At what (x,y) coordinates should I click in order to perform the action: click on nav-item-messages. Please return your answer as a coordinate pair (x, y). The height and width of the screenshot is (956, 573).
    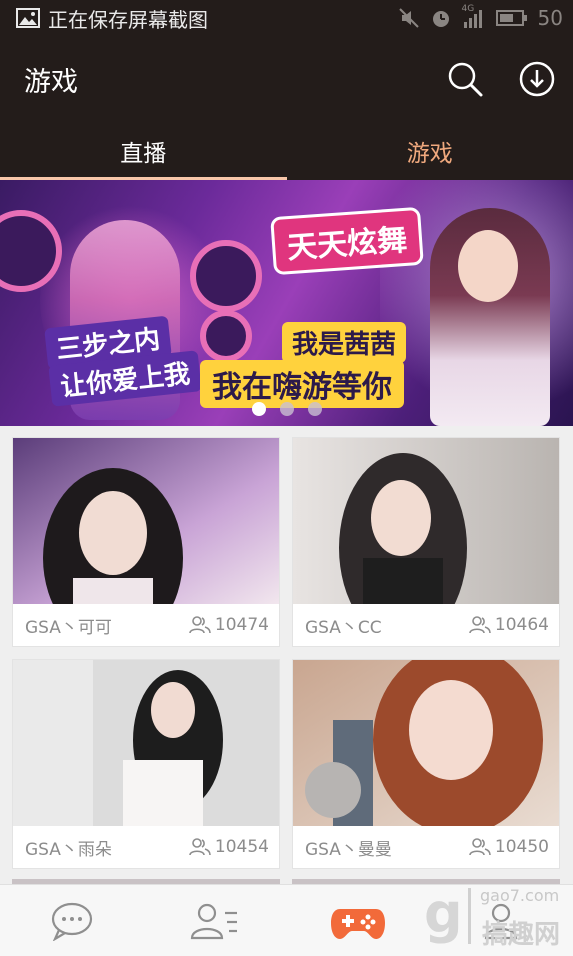
    Looking at the image, I should click on (71, 920).